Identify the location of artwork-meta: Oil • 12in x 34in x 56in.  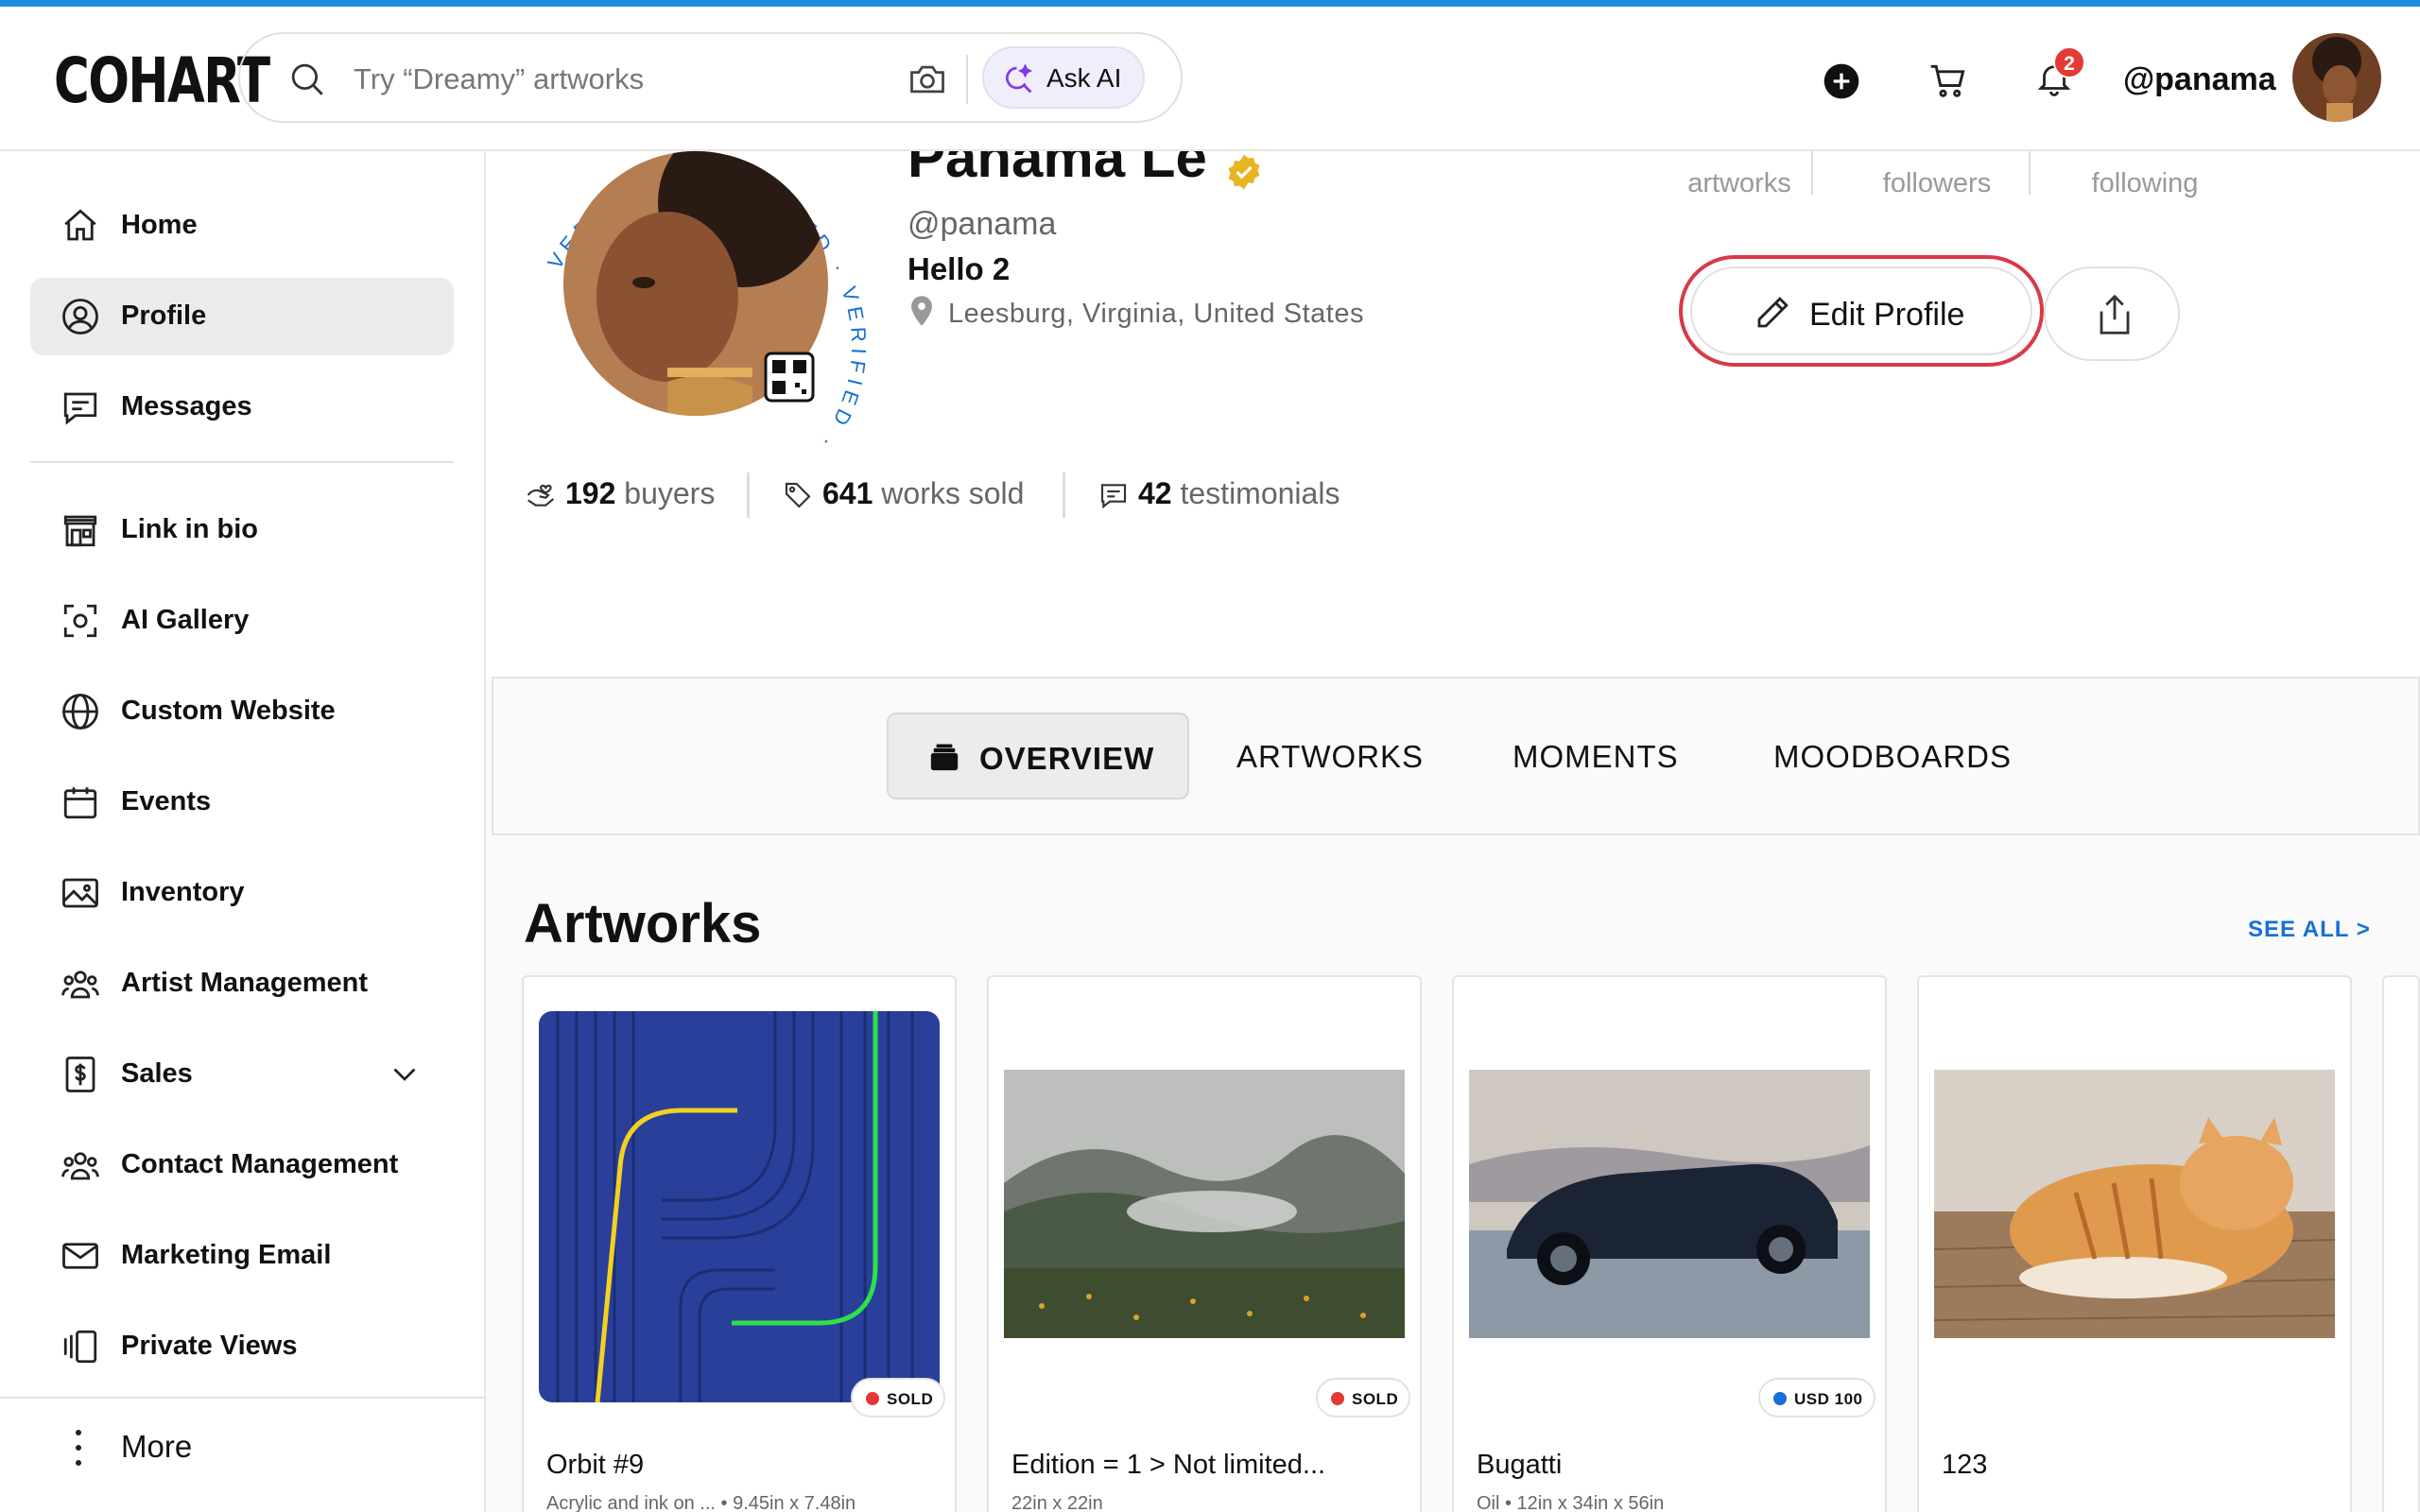
(1571, 1502).